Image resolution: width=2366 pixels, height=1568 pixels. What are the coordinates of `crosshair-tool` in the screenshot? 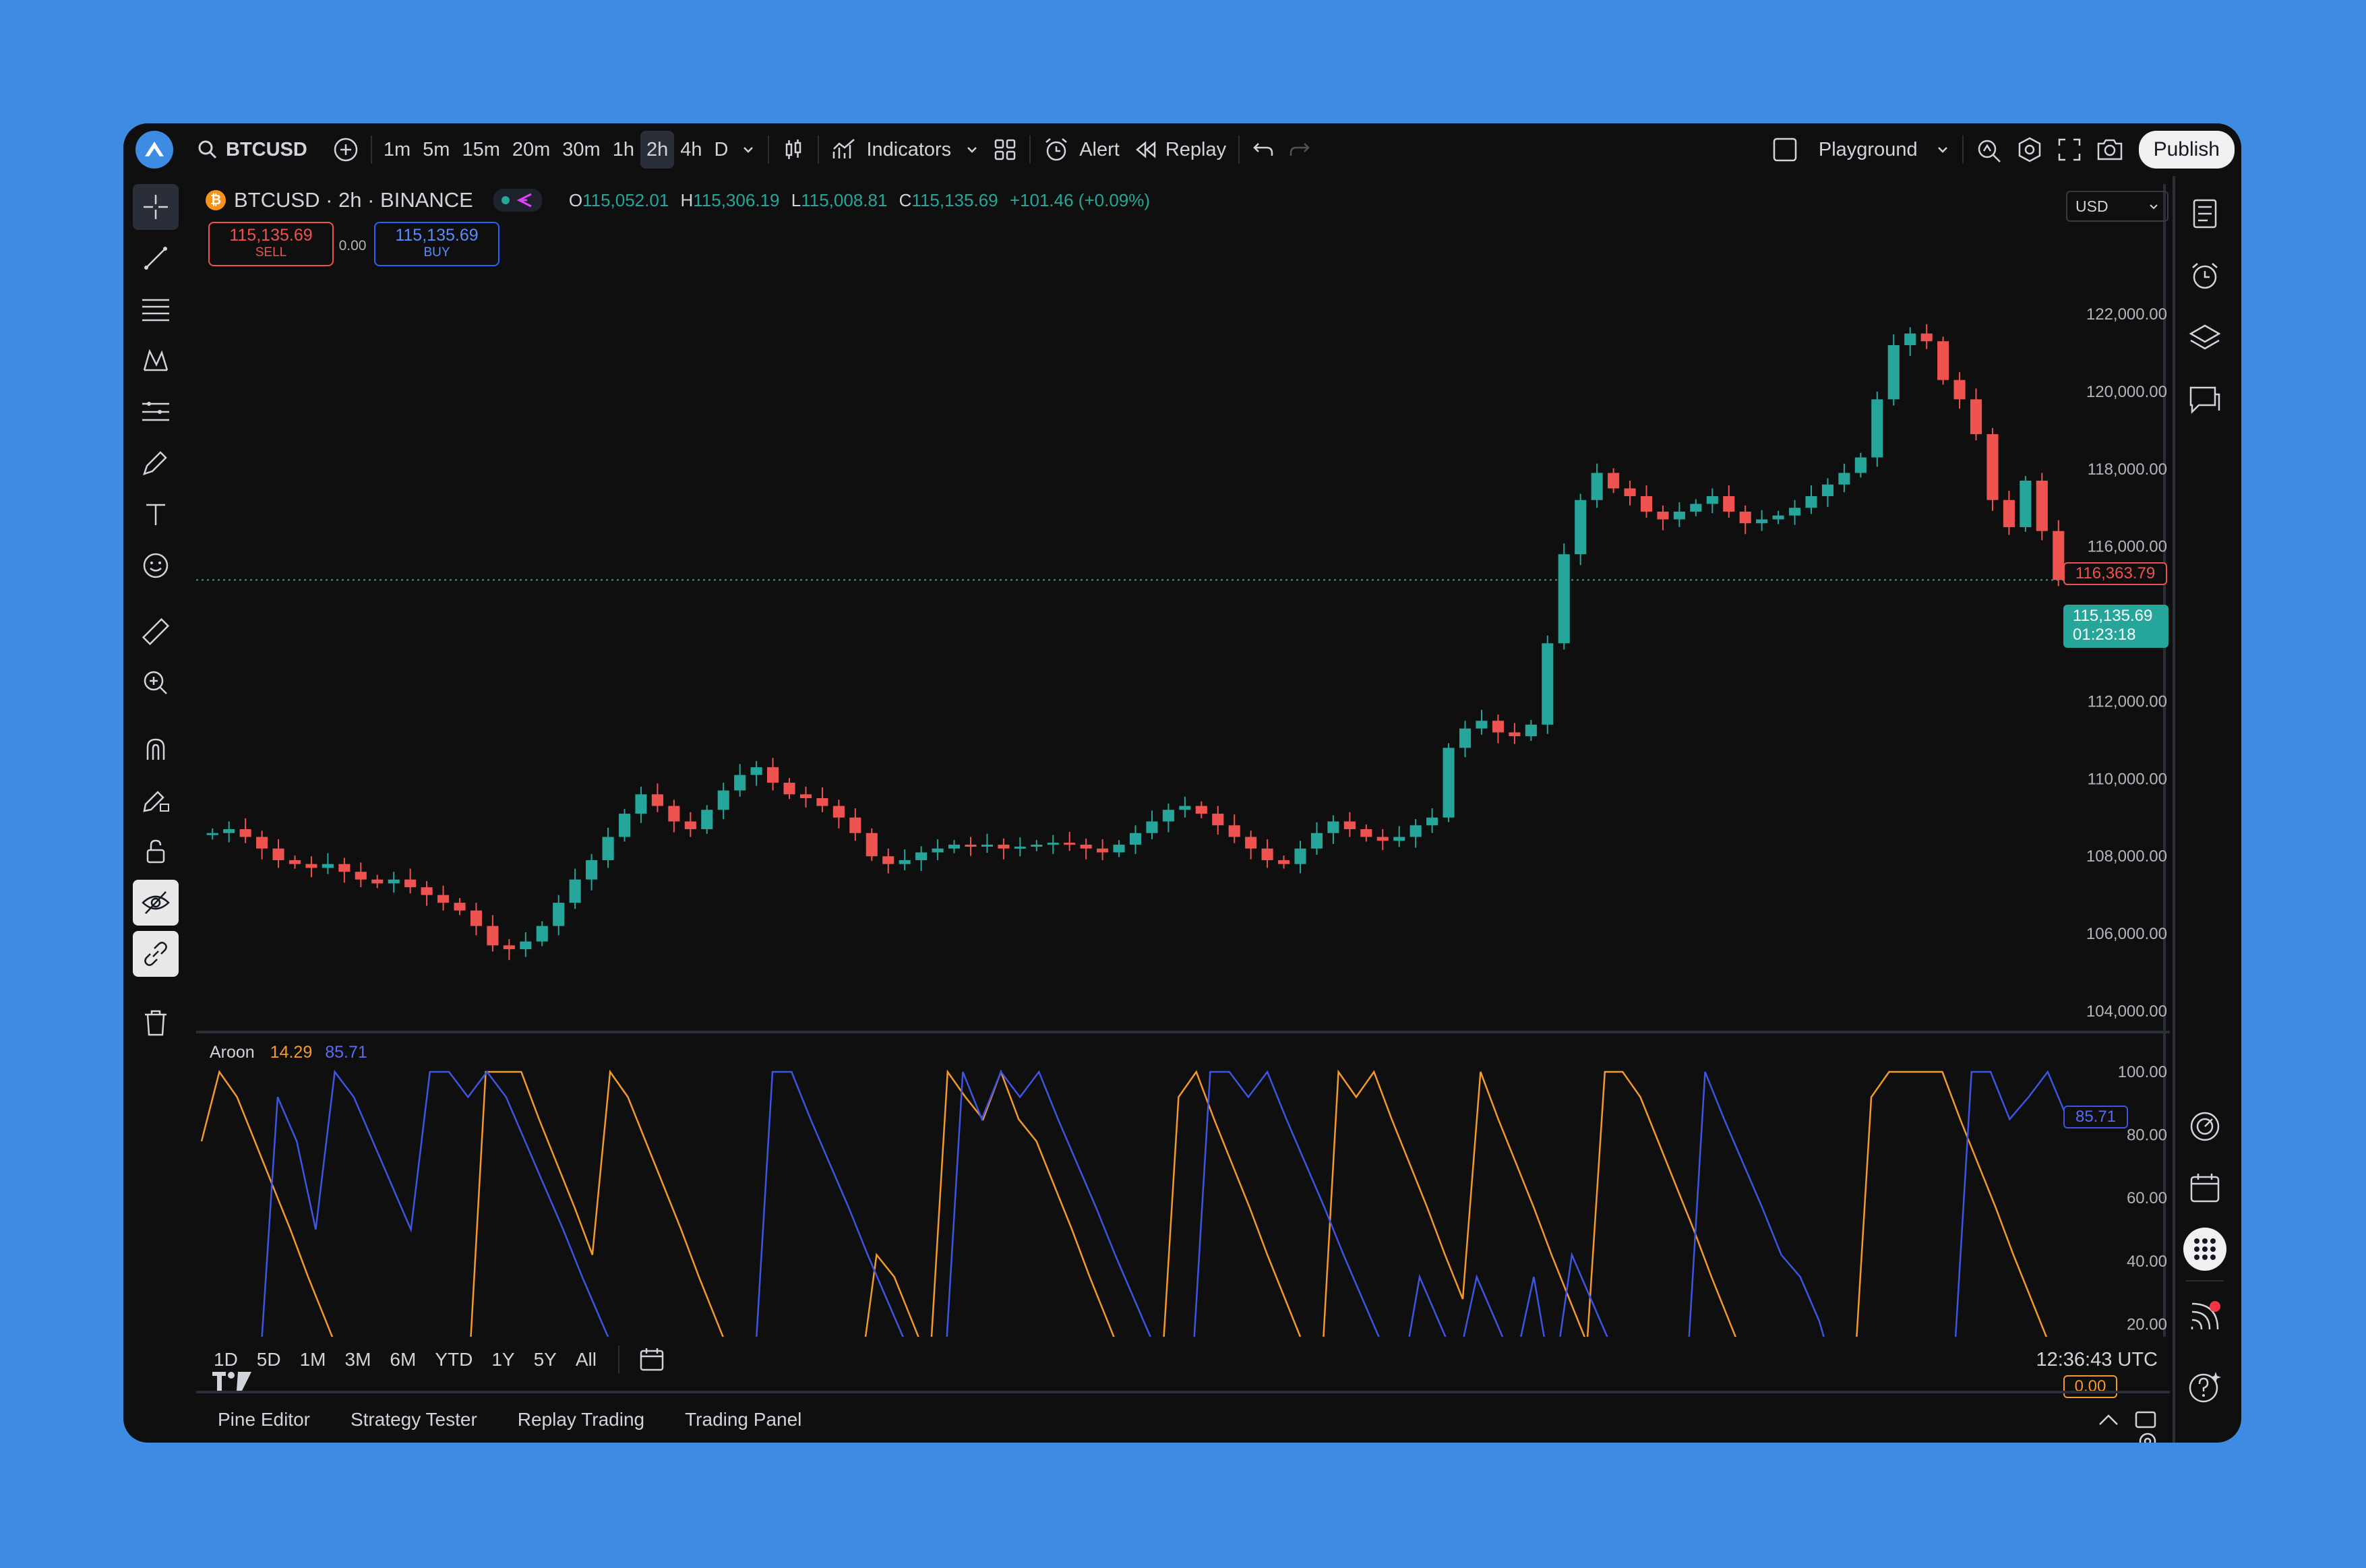 It's located at (156, 207).